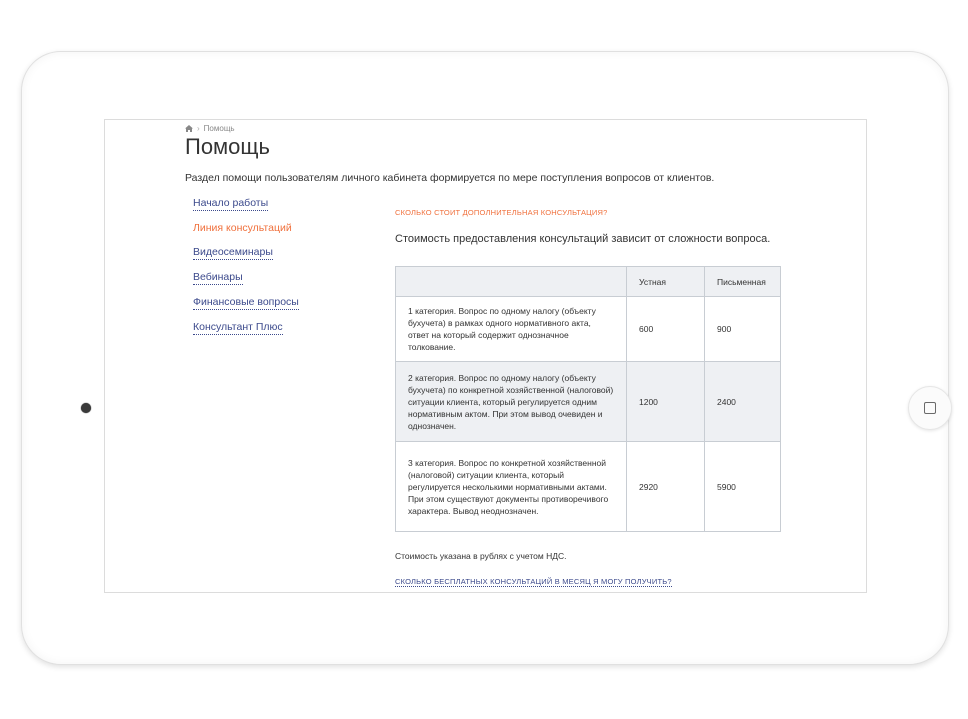 The image size is (968, 719). What do you see at coordinates (665, 329) in the screenshot?
I see `table-cell-oral: 600` at bounding box center [665, 329].